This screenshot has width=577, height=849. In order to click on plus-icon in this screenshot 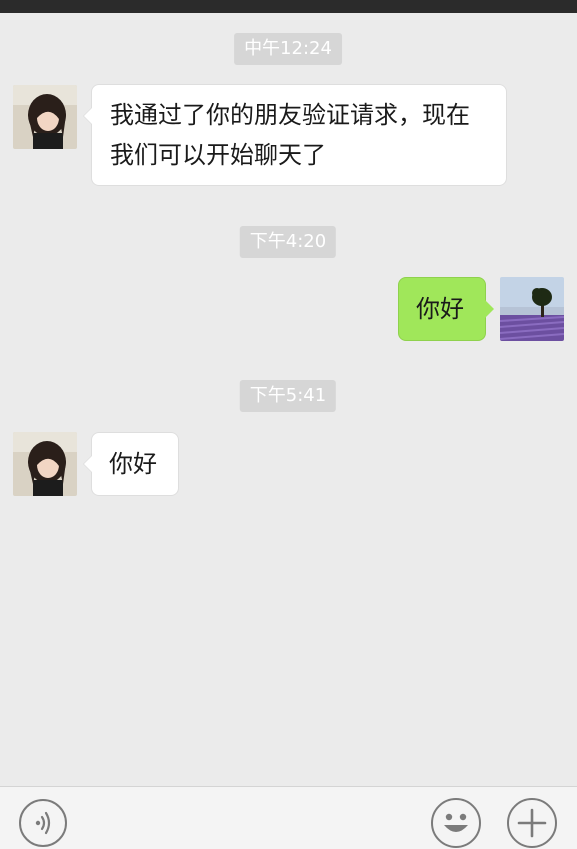, I will do `click(532, 823)`.